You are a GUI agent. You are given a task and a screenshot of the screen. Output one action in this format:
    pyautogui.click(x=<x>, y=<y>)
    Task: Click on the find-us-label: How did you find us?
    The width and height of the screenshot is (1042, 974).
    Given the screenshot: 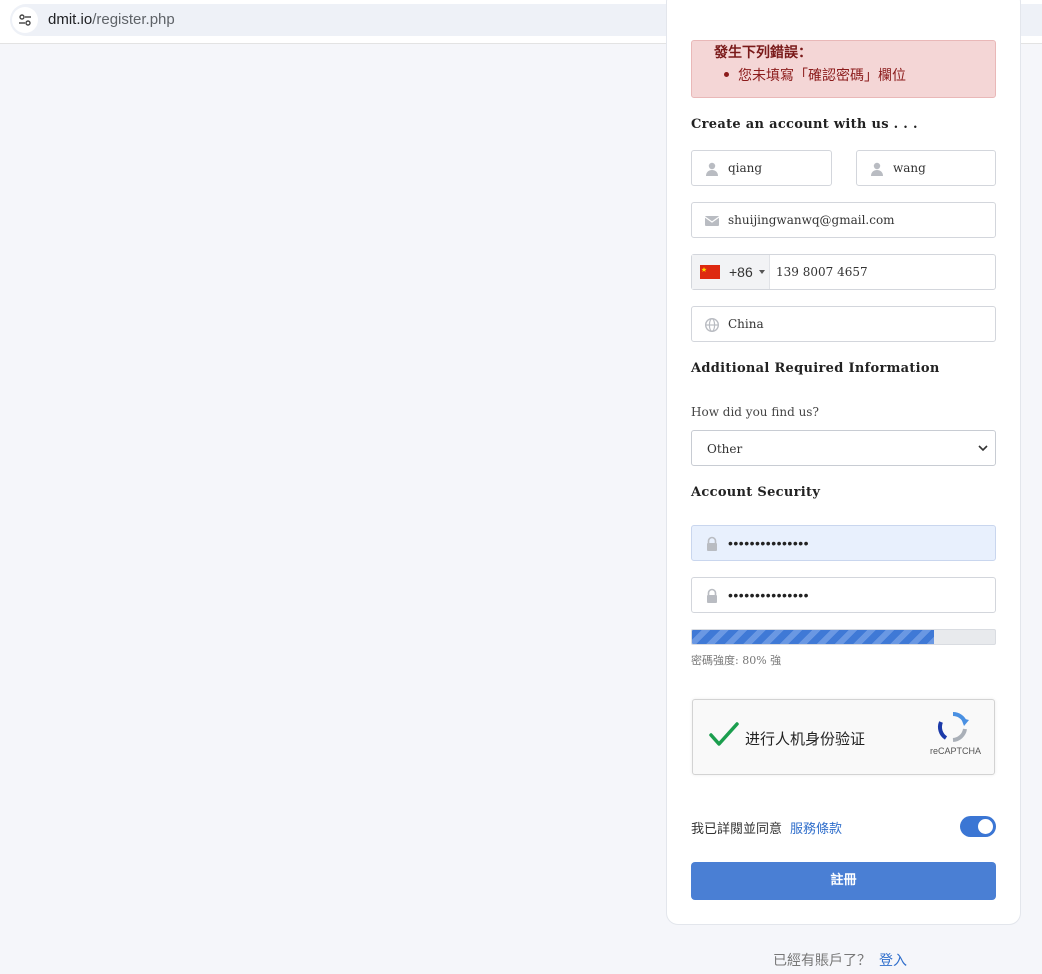 What is the action you would take?
    pyautogui.click(x=755, y=412)
    